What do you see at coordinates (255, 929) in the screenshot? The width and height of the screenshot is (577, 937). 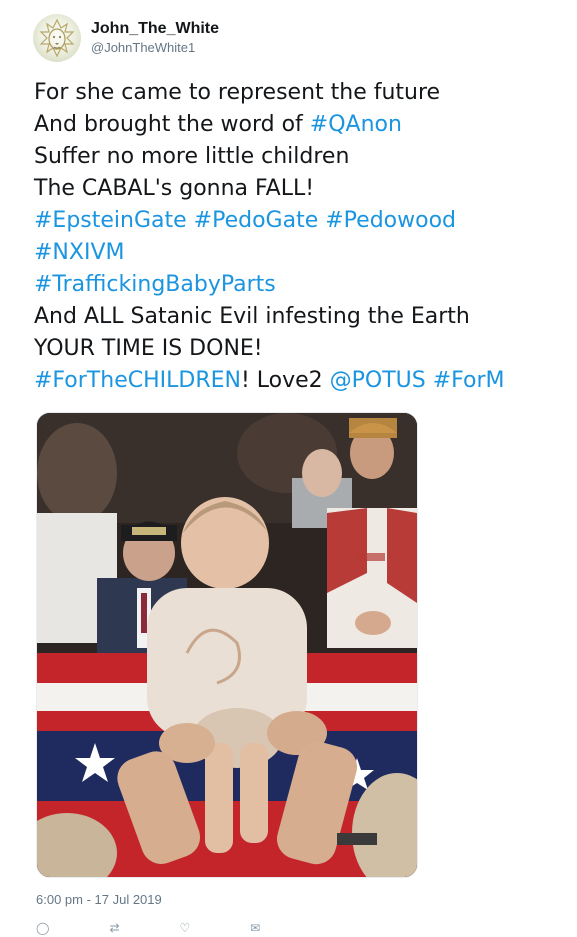 I see `mail-icon: ✉` at bounding box center [255, 929].